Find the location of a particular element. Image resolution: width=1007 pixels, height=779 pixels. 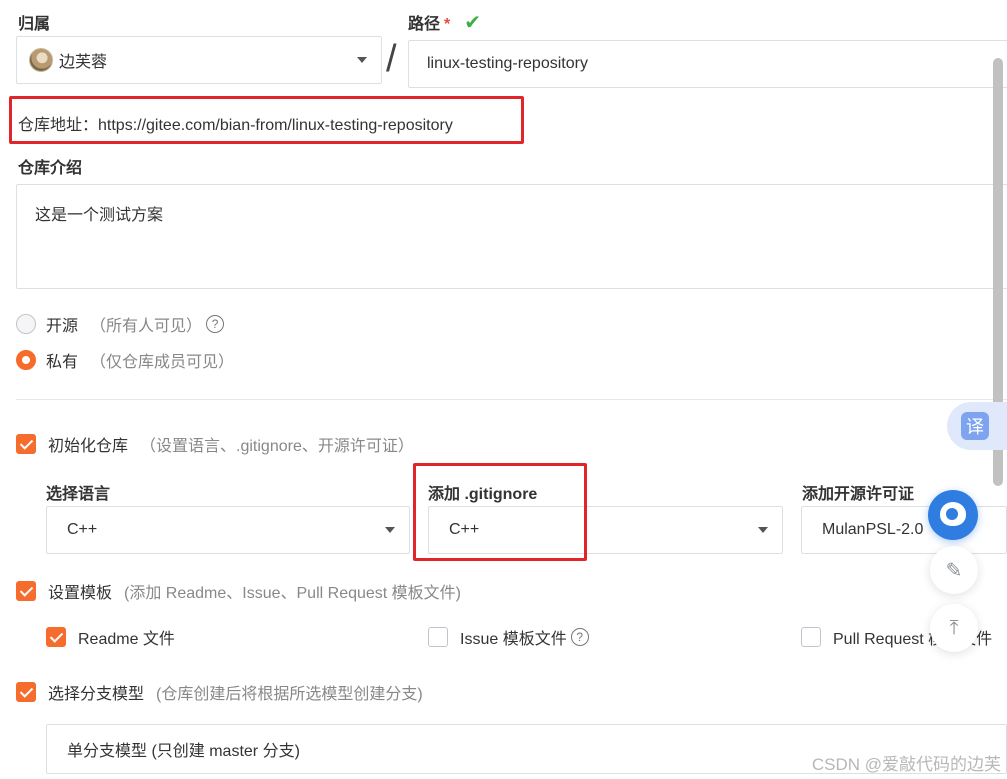

path-input: linux-testing-repository is located at coordinates (707, 64).